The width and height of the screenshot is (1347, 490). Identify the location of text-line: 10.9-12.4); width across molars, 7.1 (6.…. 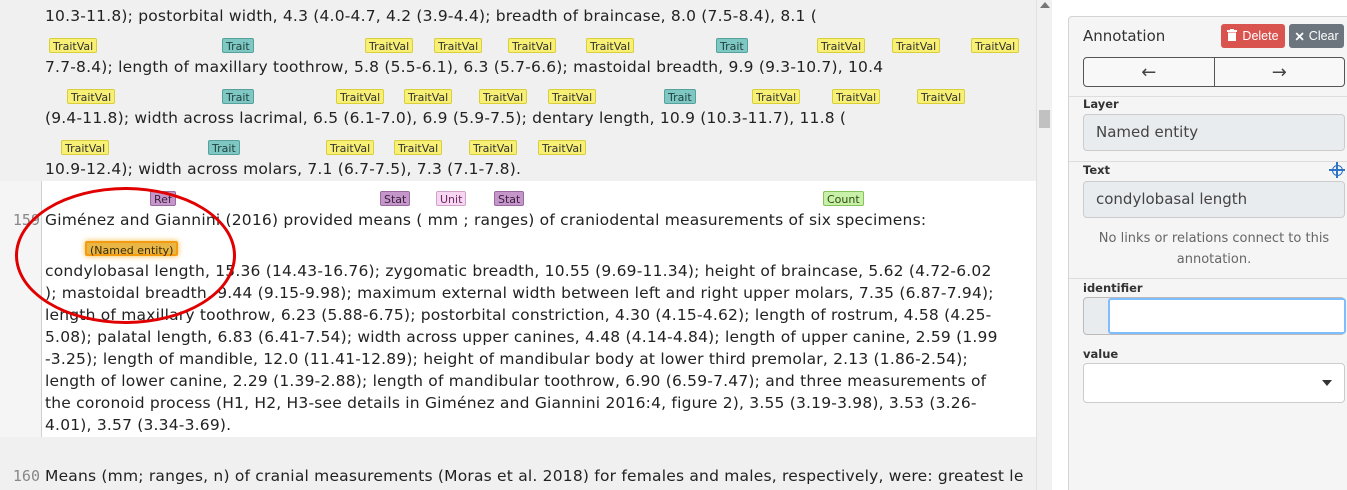
(283, 169).